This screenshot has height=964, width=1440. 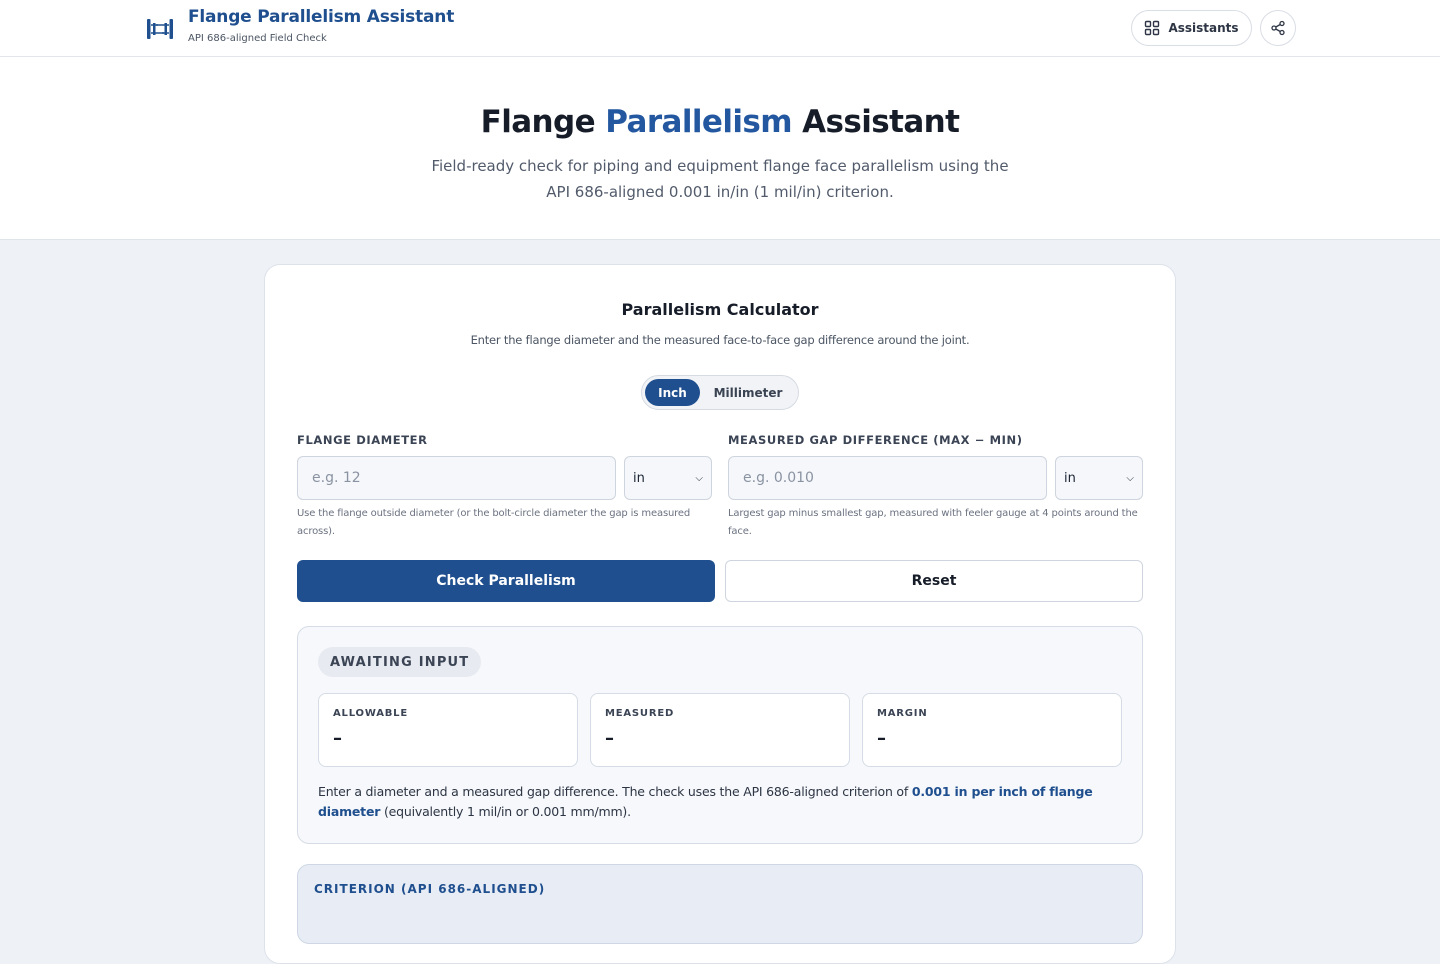 I want to click on share-icon, so click(x=1278, y=28).